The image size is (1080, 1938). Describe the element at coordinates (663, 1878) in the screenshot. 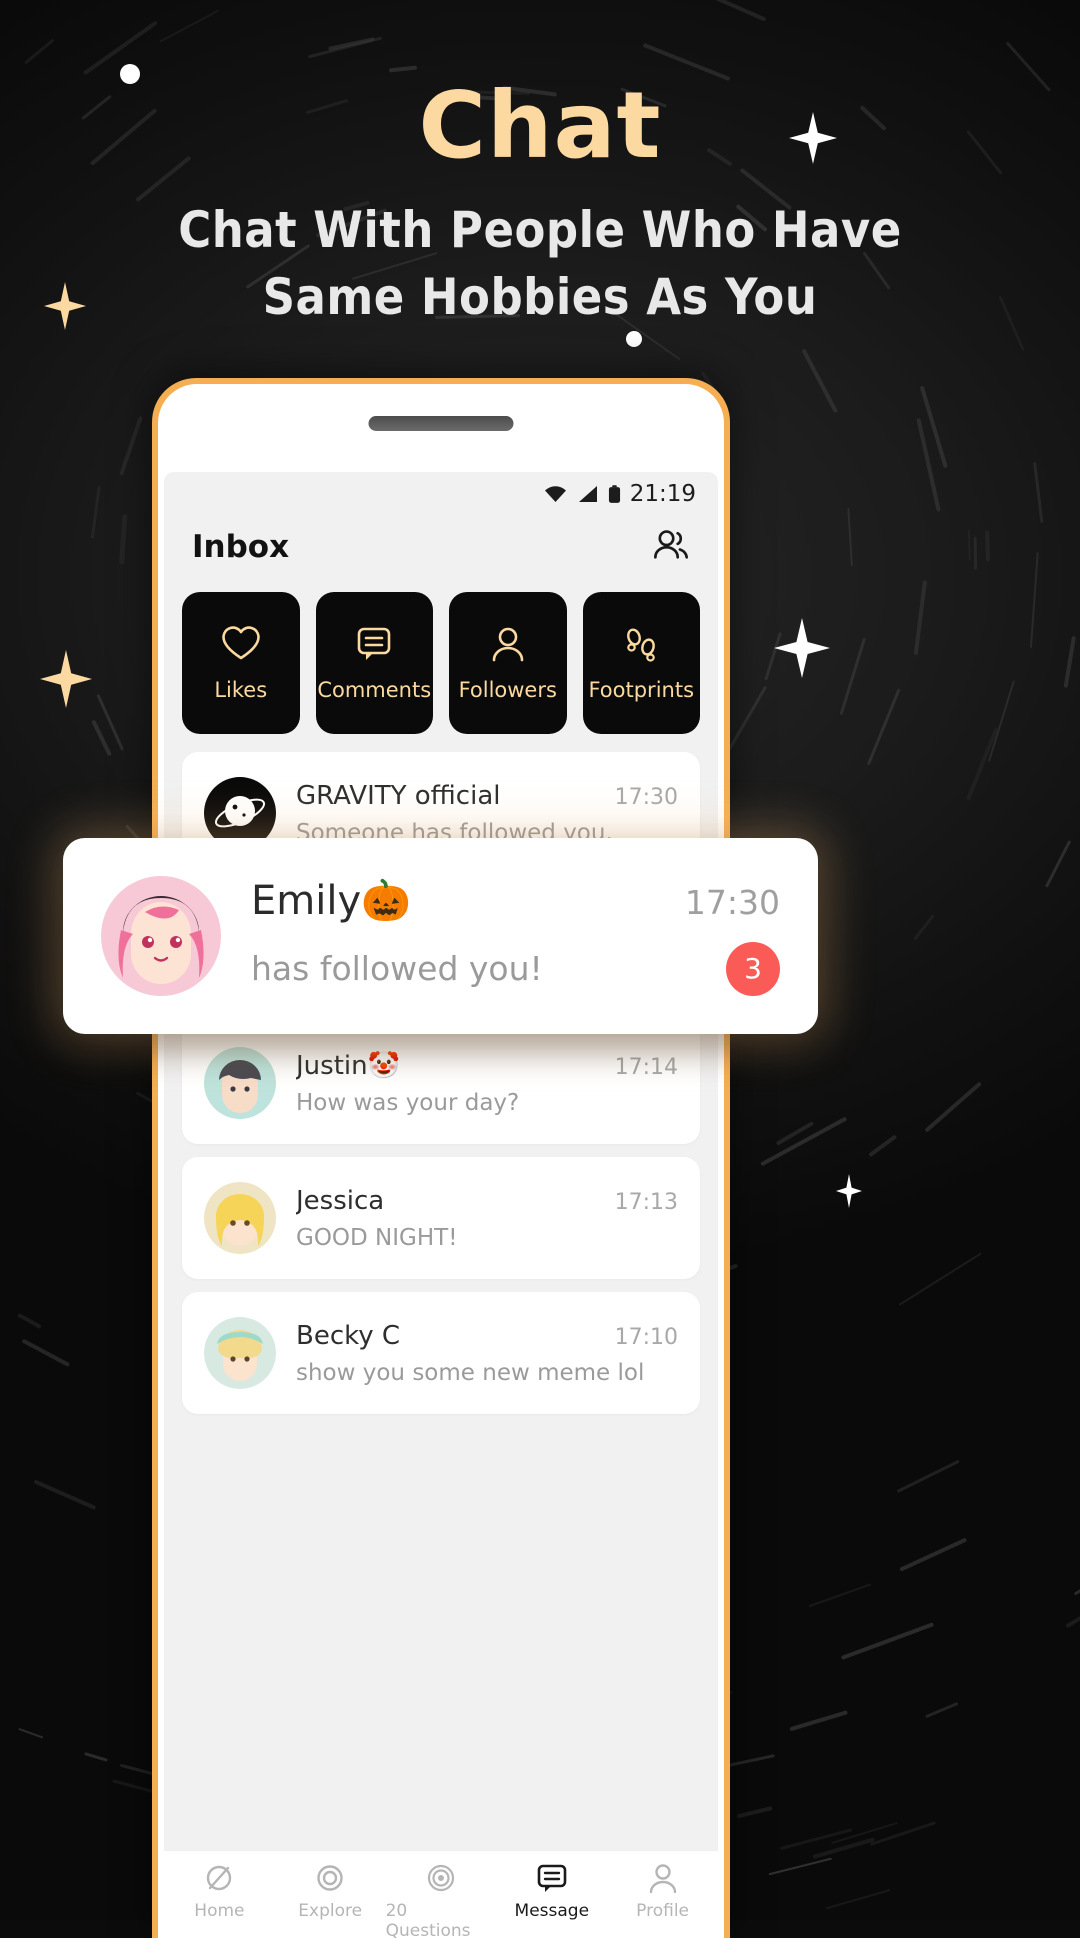

I see `profile-nav-icon` at that location.